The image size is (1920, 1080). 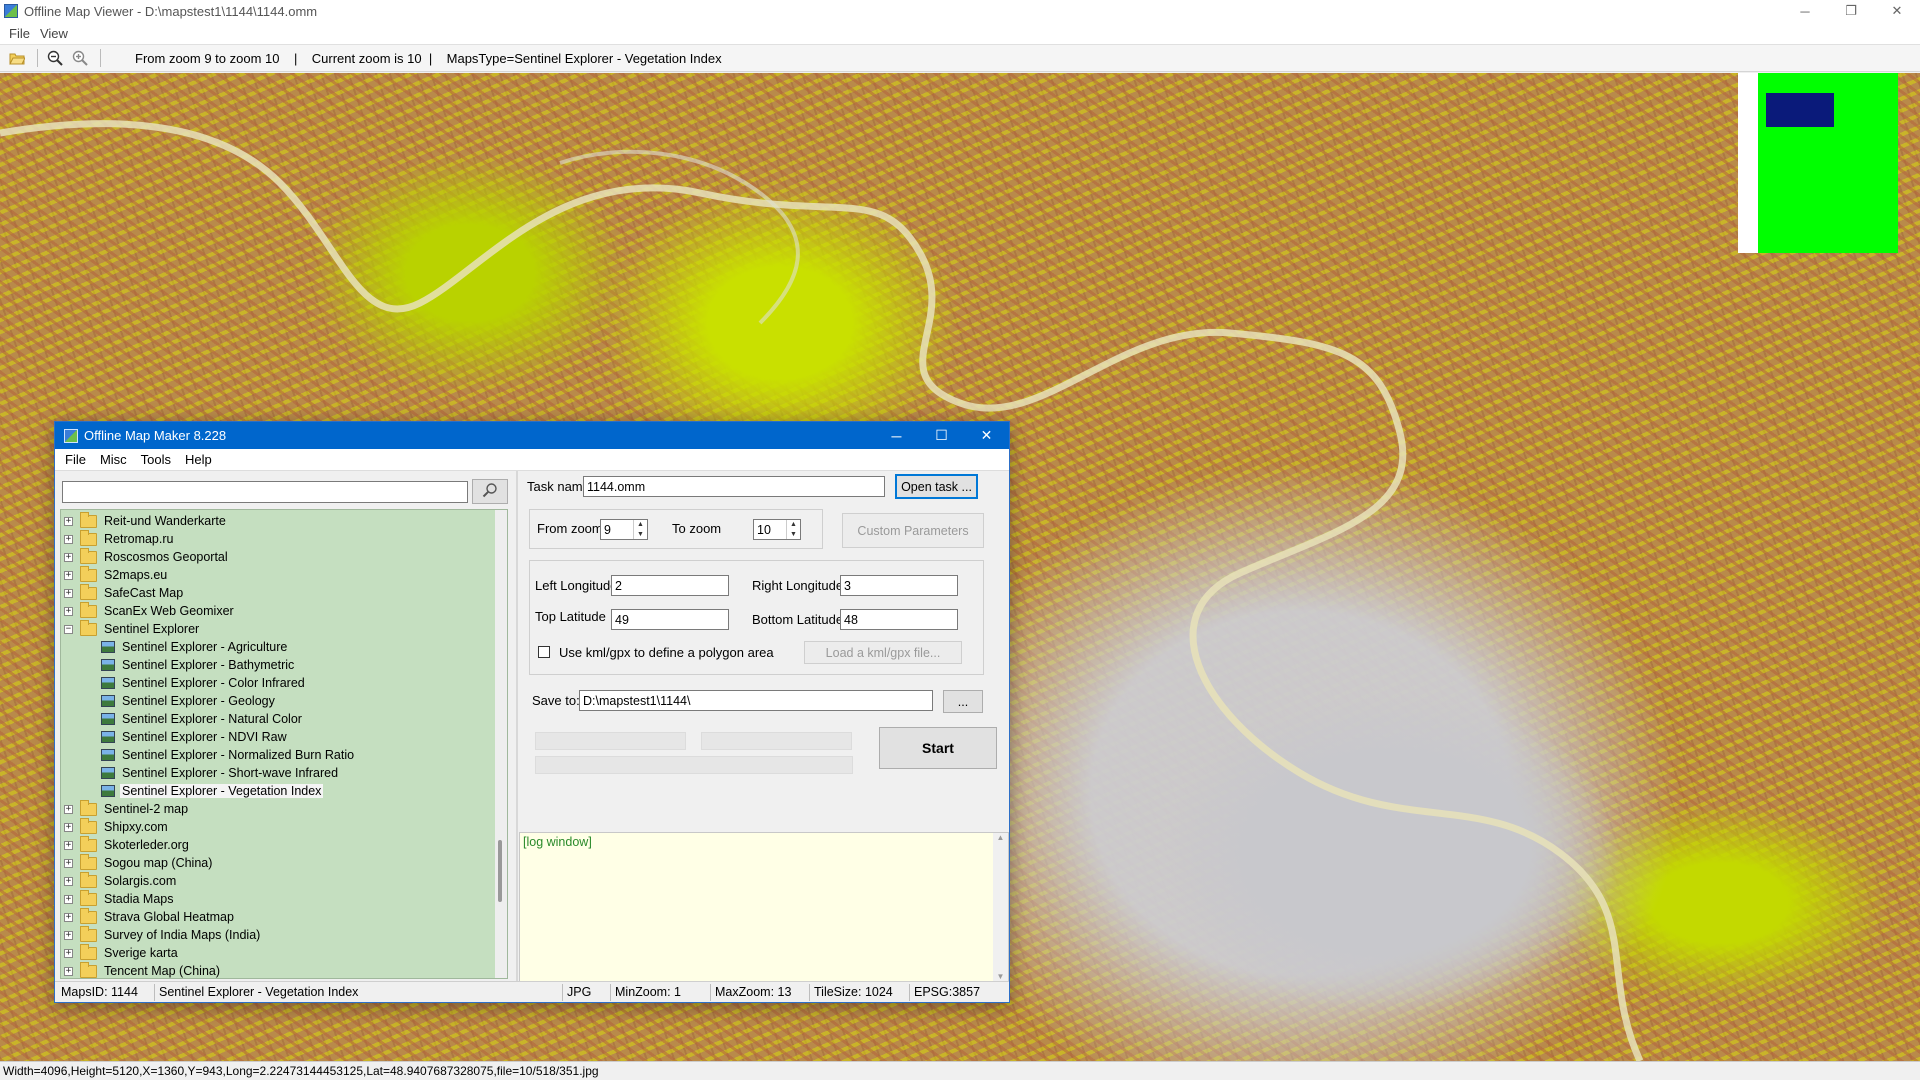 What do you see at coordinates (19, 33) in the screenshot?
I see `menu-file: File` at bounding box center [19, 33].